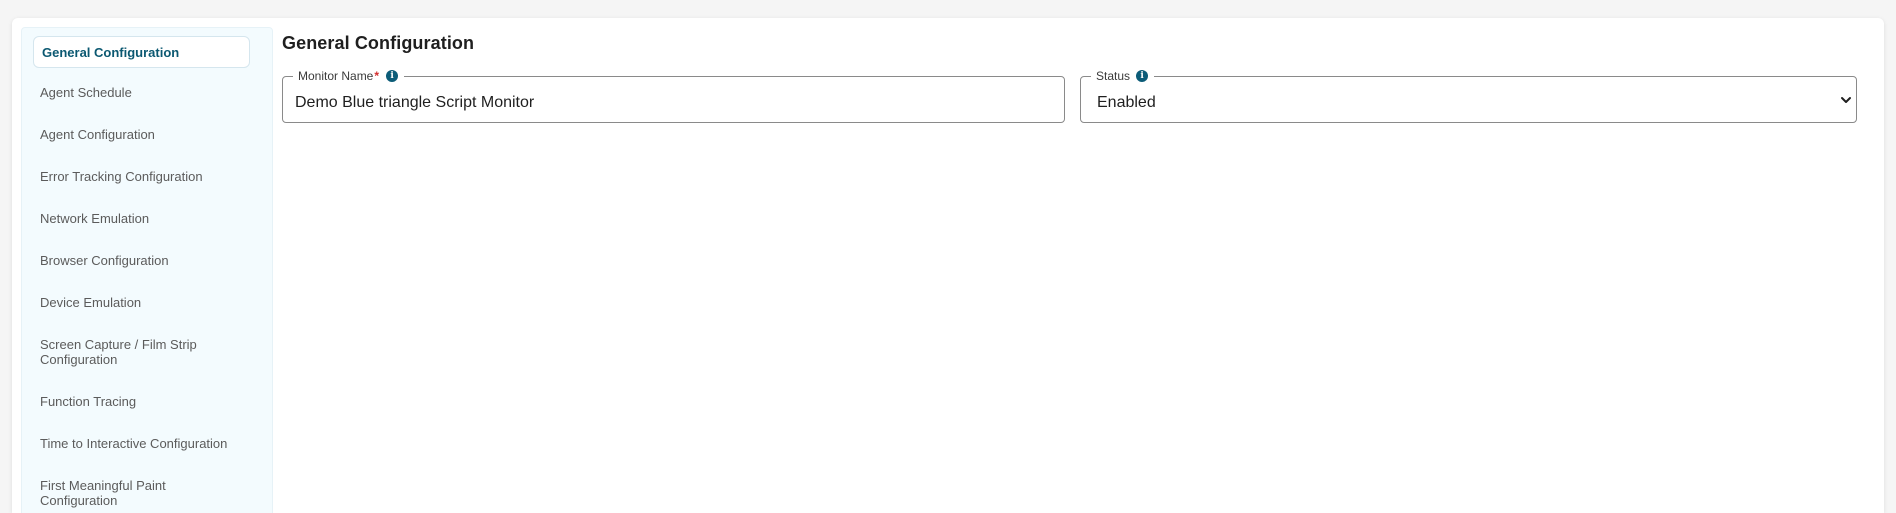 The image size is (1896, 513). I want to click on status-label-text: Status, so click(1113, 76).